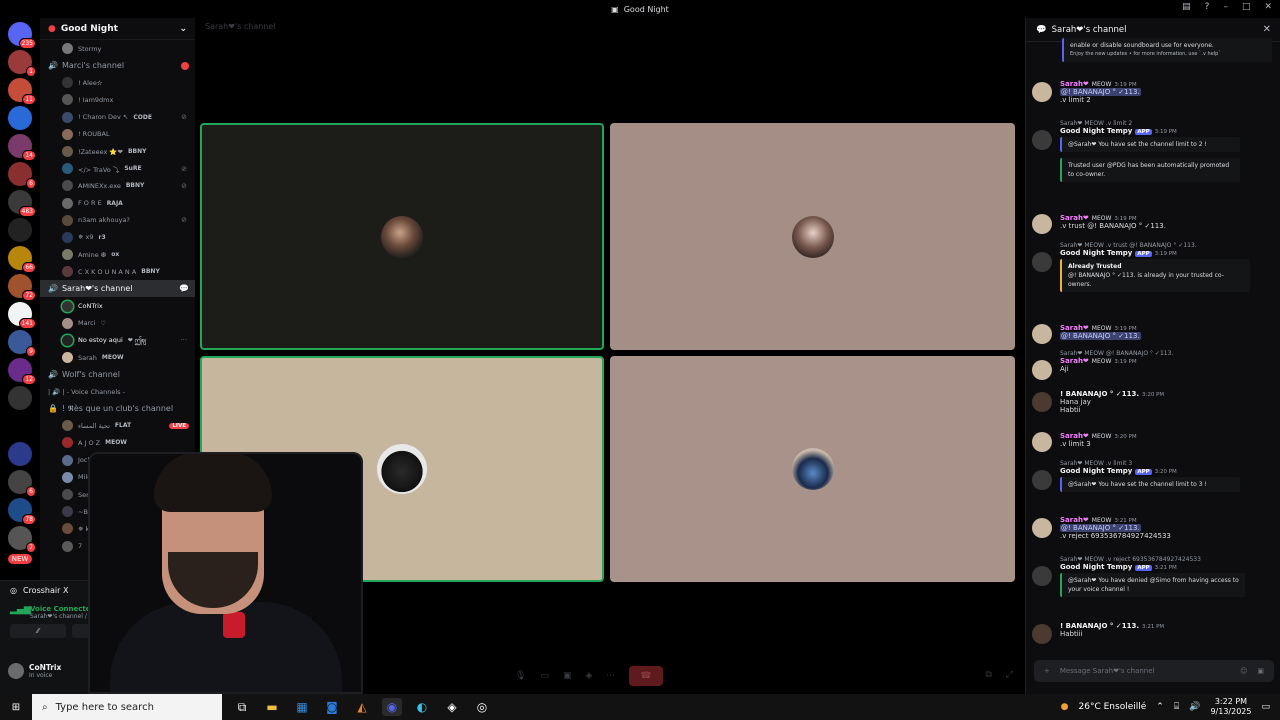 The height and width of the screenshot is (720, 1280). I want to click on message: Sarah❤ MEOW 3:19 PM @! BANANAJO ° ✓113., so click(1153, 334).